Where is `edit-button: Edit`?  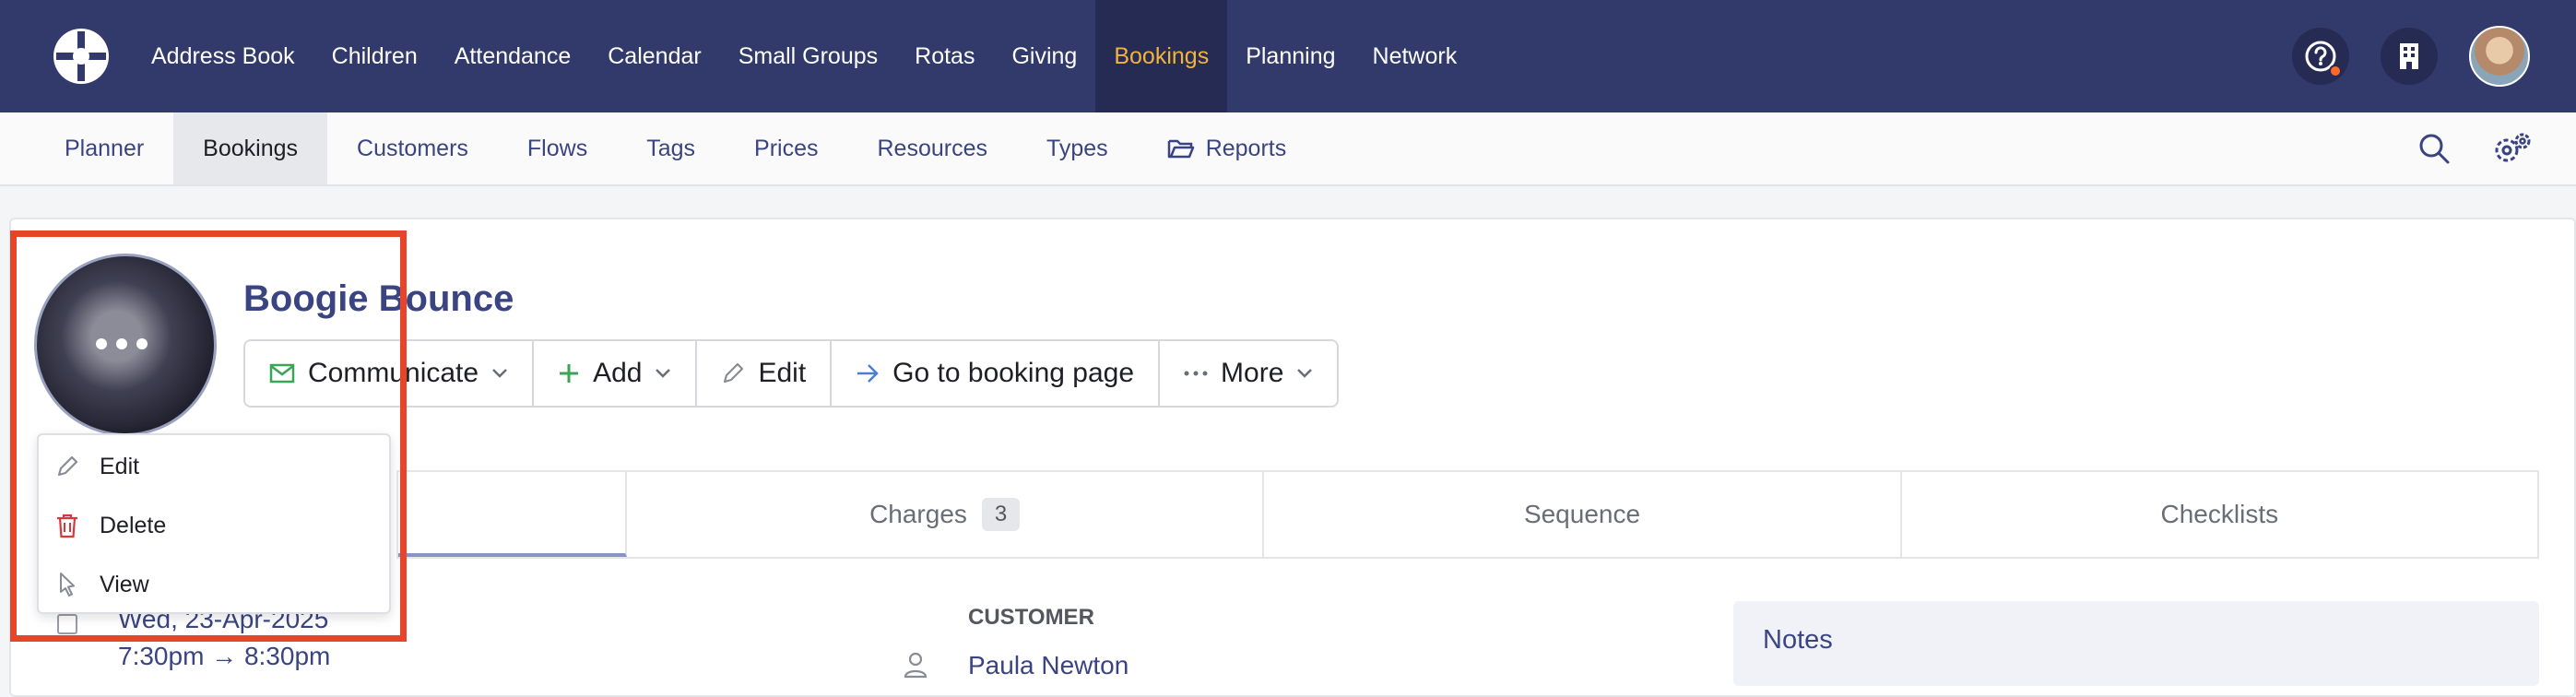 edit-button: Edit is located at coordinates (765, 373).